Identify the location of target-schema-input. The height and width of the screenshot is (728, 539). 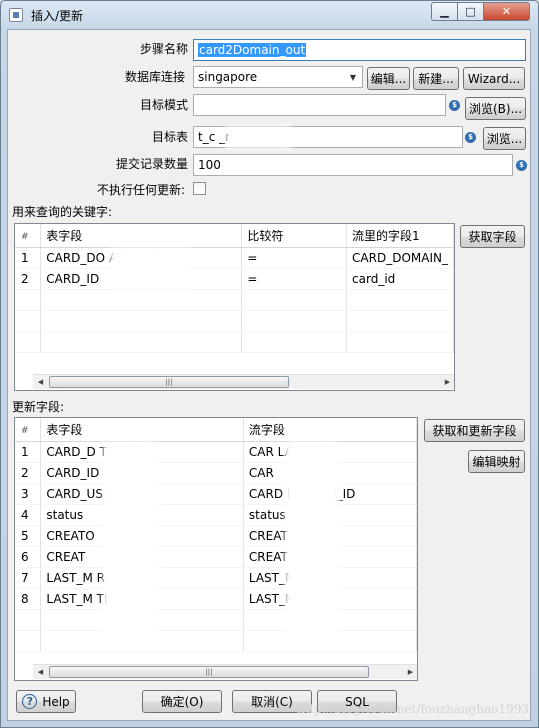
(319, 105).